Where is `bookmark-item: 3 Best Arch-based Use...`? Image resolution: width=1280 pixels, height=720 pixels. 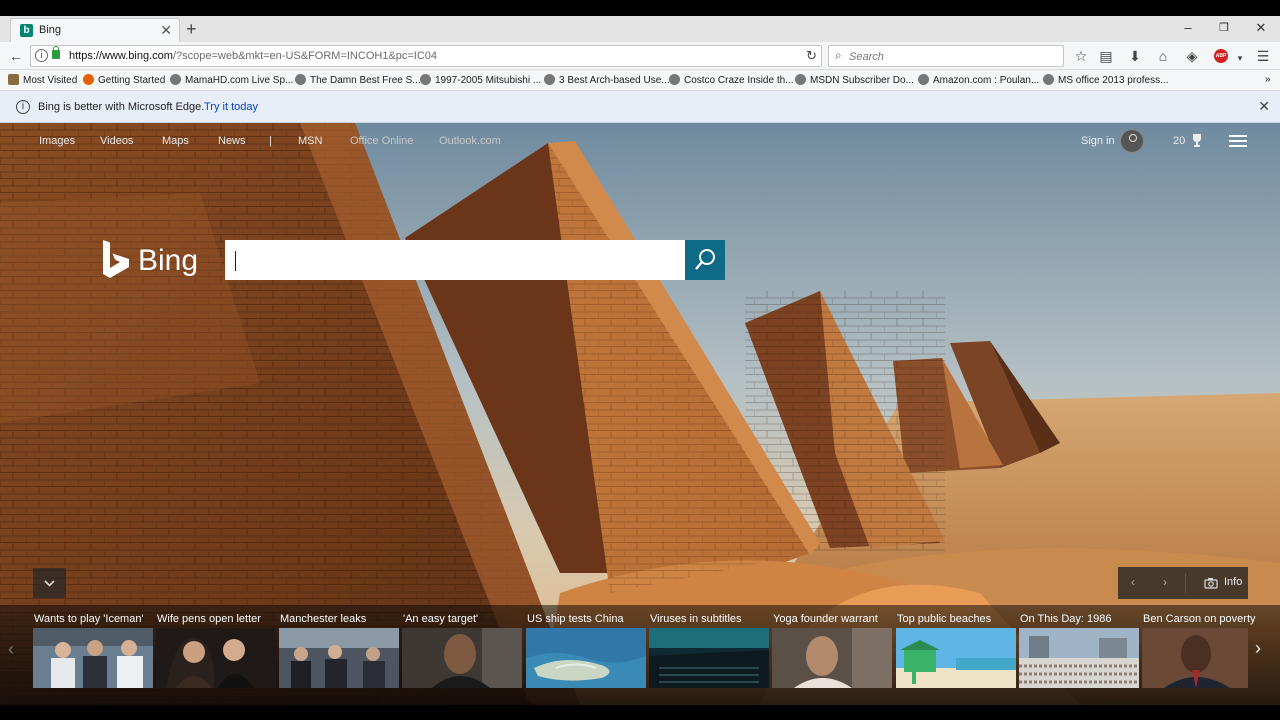
bookmark-item: 3 Best Arch-based Use... is located at coordinates (607, 80).